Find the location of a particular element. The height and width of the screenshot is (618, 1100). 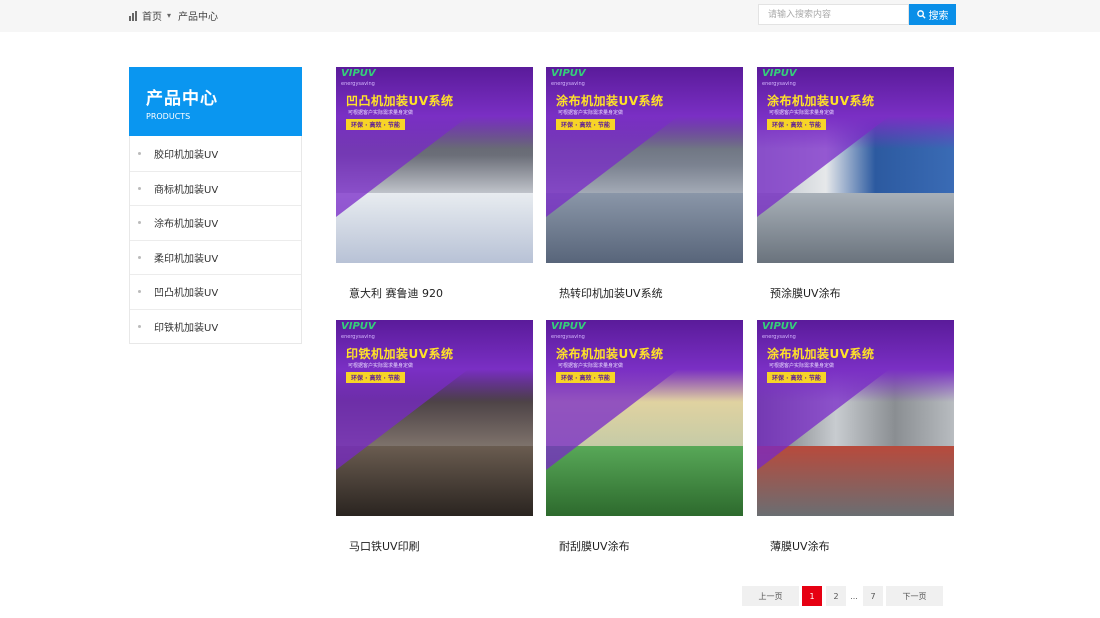

breadcrumb: 首页 ▾ 产品中心 is located at coordinates (173, 15).